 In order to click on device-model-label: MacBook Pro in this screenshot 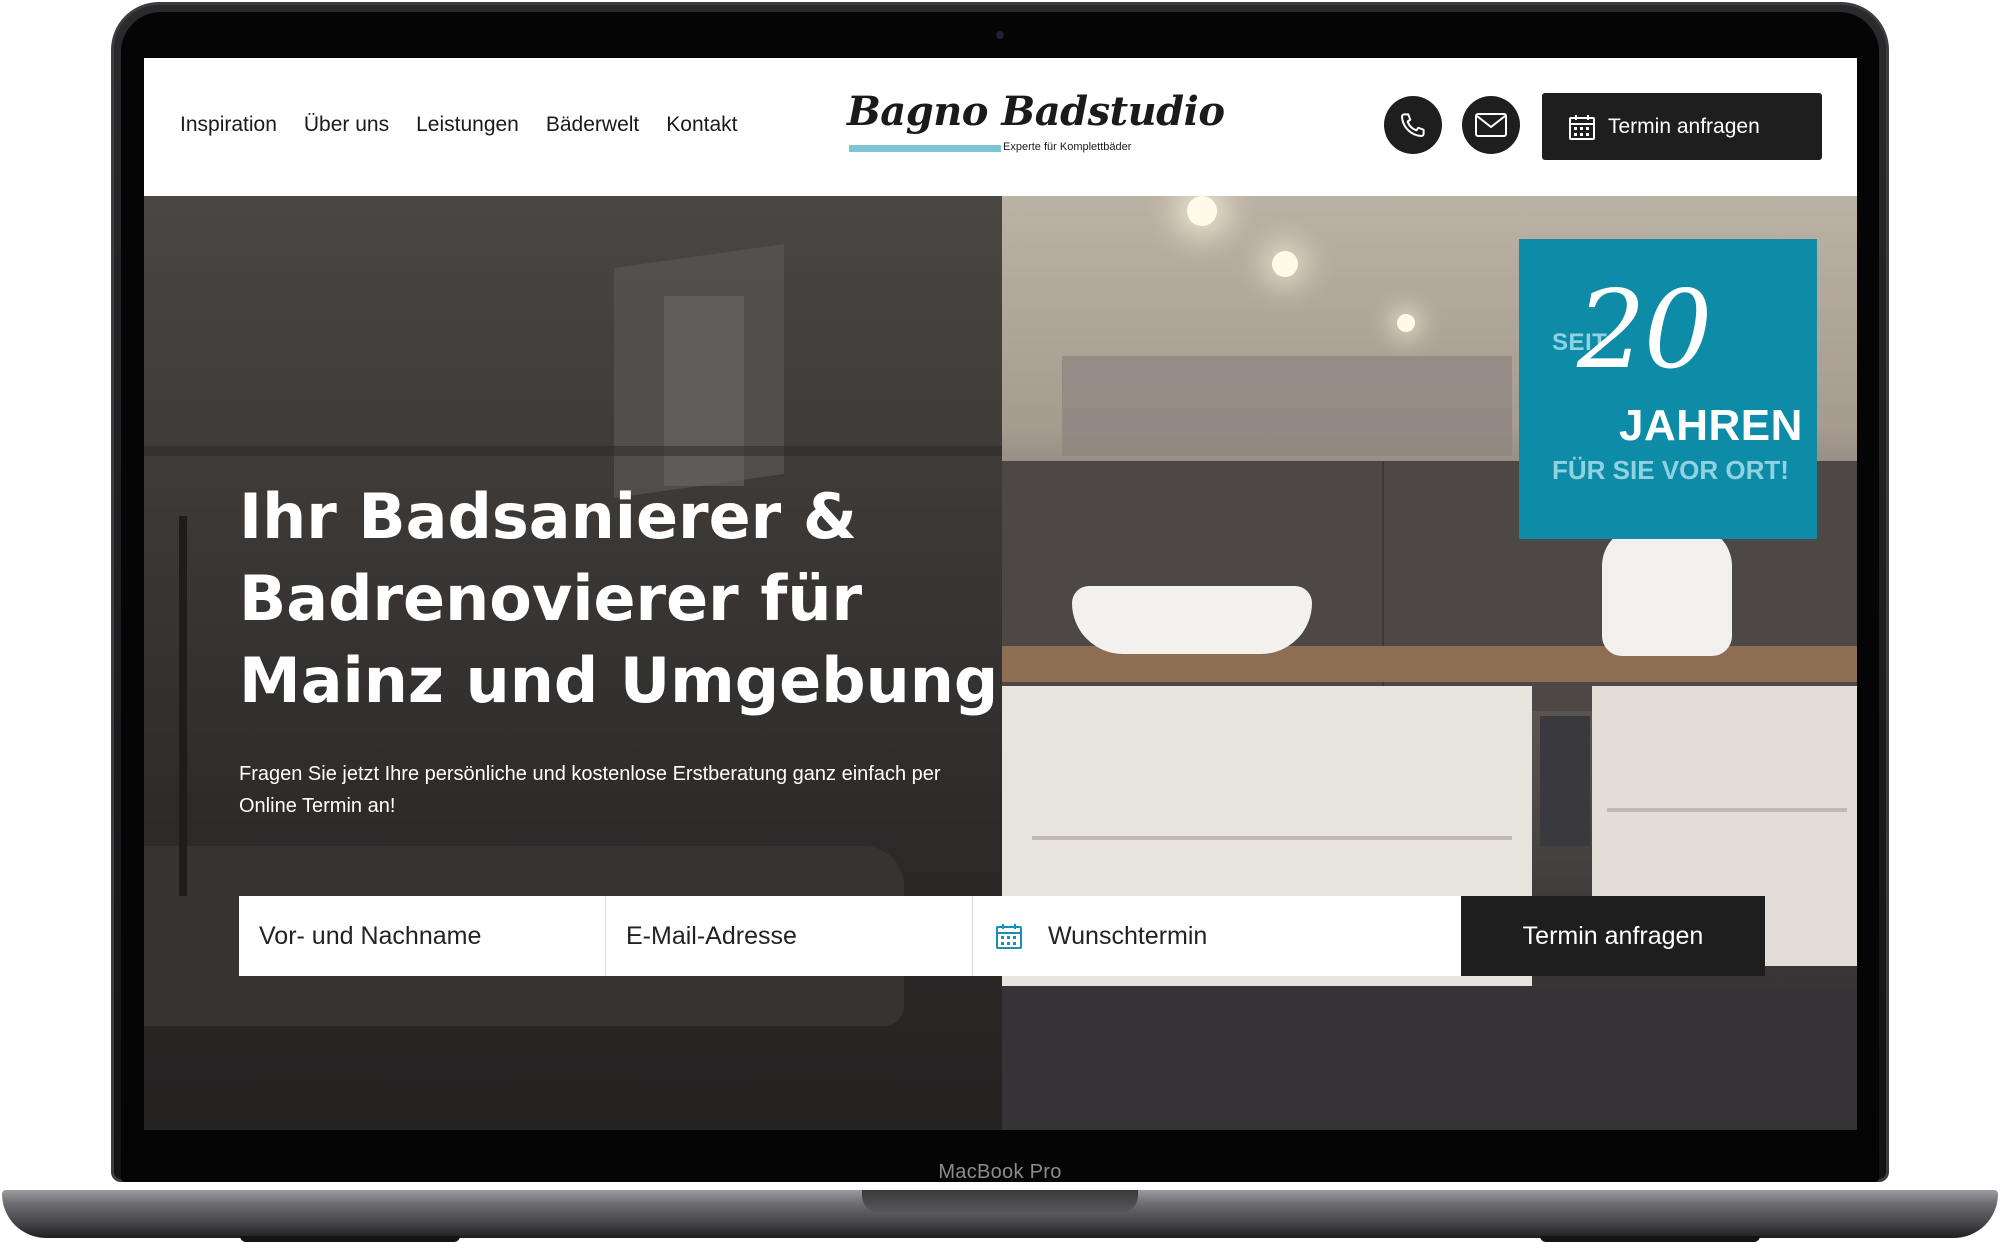, I will do `click(1000, 1172)`.